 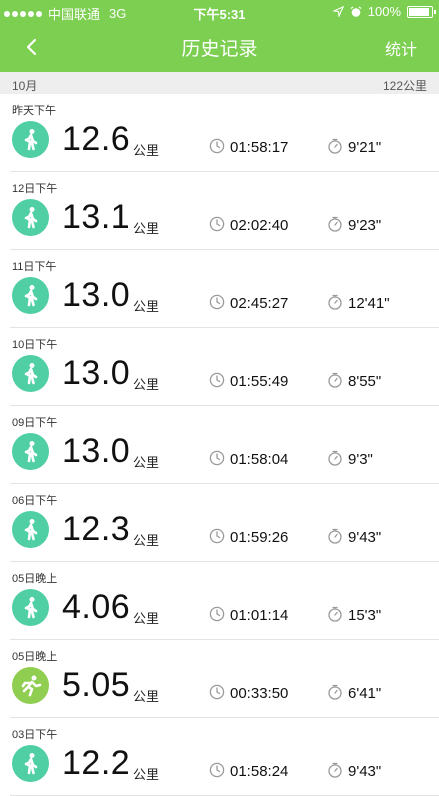 I want to click on record-distance: 5.05, so click(x=96, y=685).